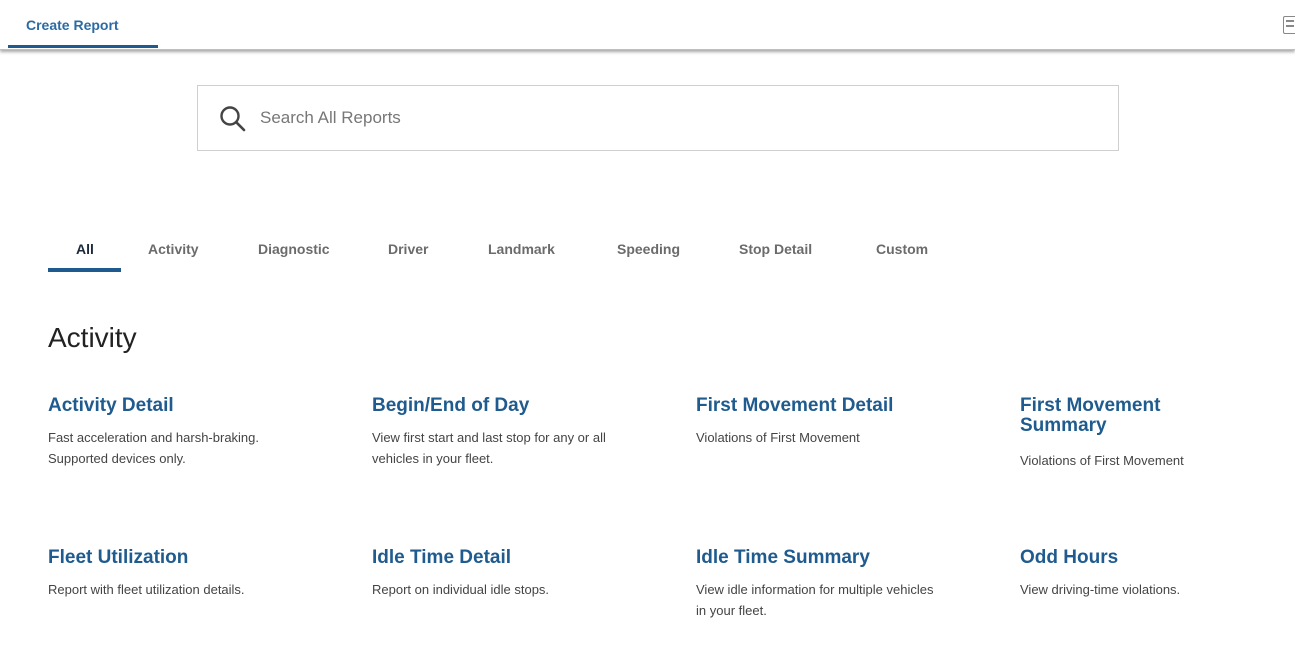 The width and height of the screenshot is (1295, 652). I want to click on report-card: Odd Hours View driving-time violations., so click(1135, 574).